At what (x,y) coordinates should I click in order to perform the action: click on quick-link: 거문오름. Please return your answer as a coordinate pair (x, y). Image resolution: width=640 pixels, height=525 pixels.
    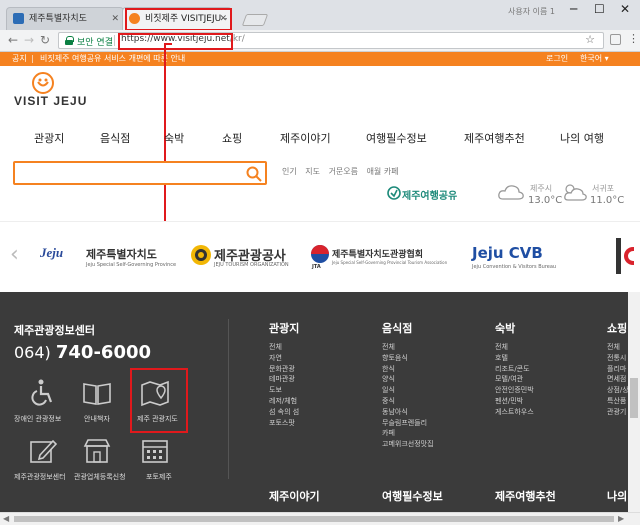
    Looking at the image, I should click on (343, 171).